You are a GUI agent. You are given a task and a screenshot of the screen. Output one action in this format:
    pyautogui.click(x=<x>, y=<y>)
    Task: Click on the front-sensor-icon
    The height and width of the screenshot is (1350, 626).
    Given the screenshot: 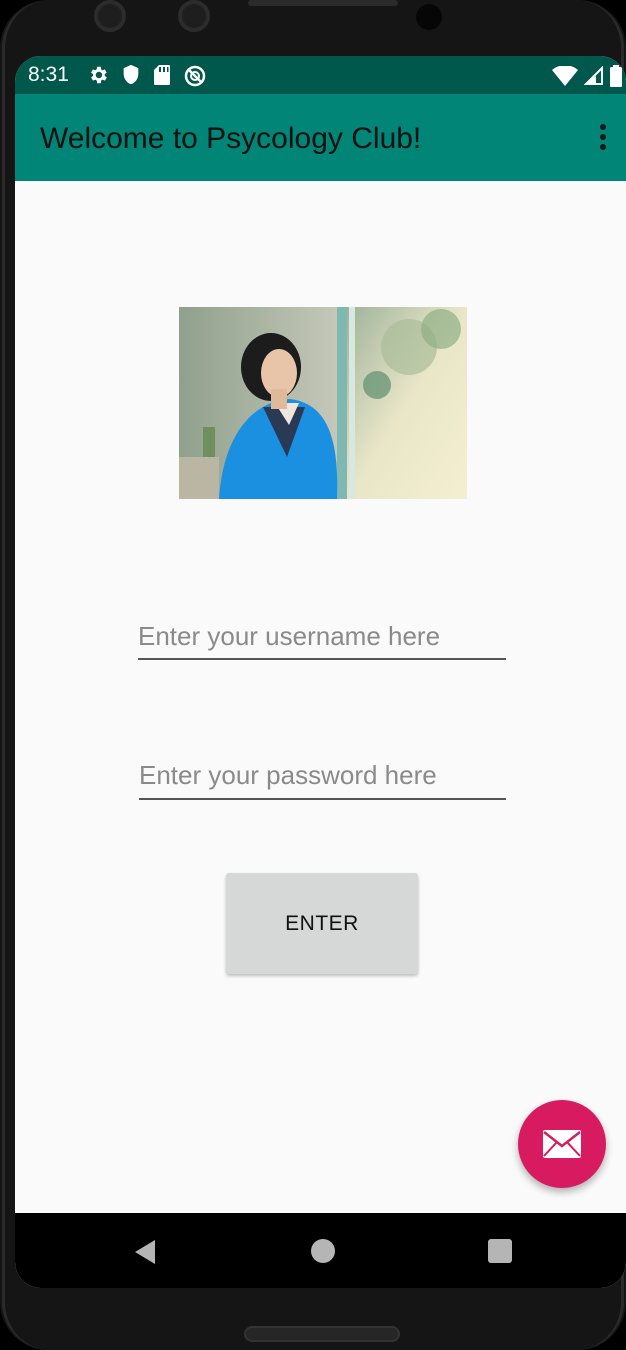 What is the action you would take?
    pyautogui.click(x=194, y=16)
    